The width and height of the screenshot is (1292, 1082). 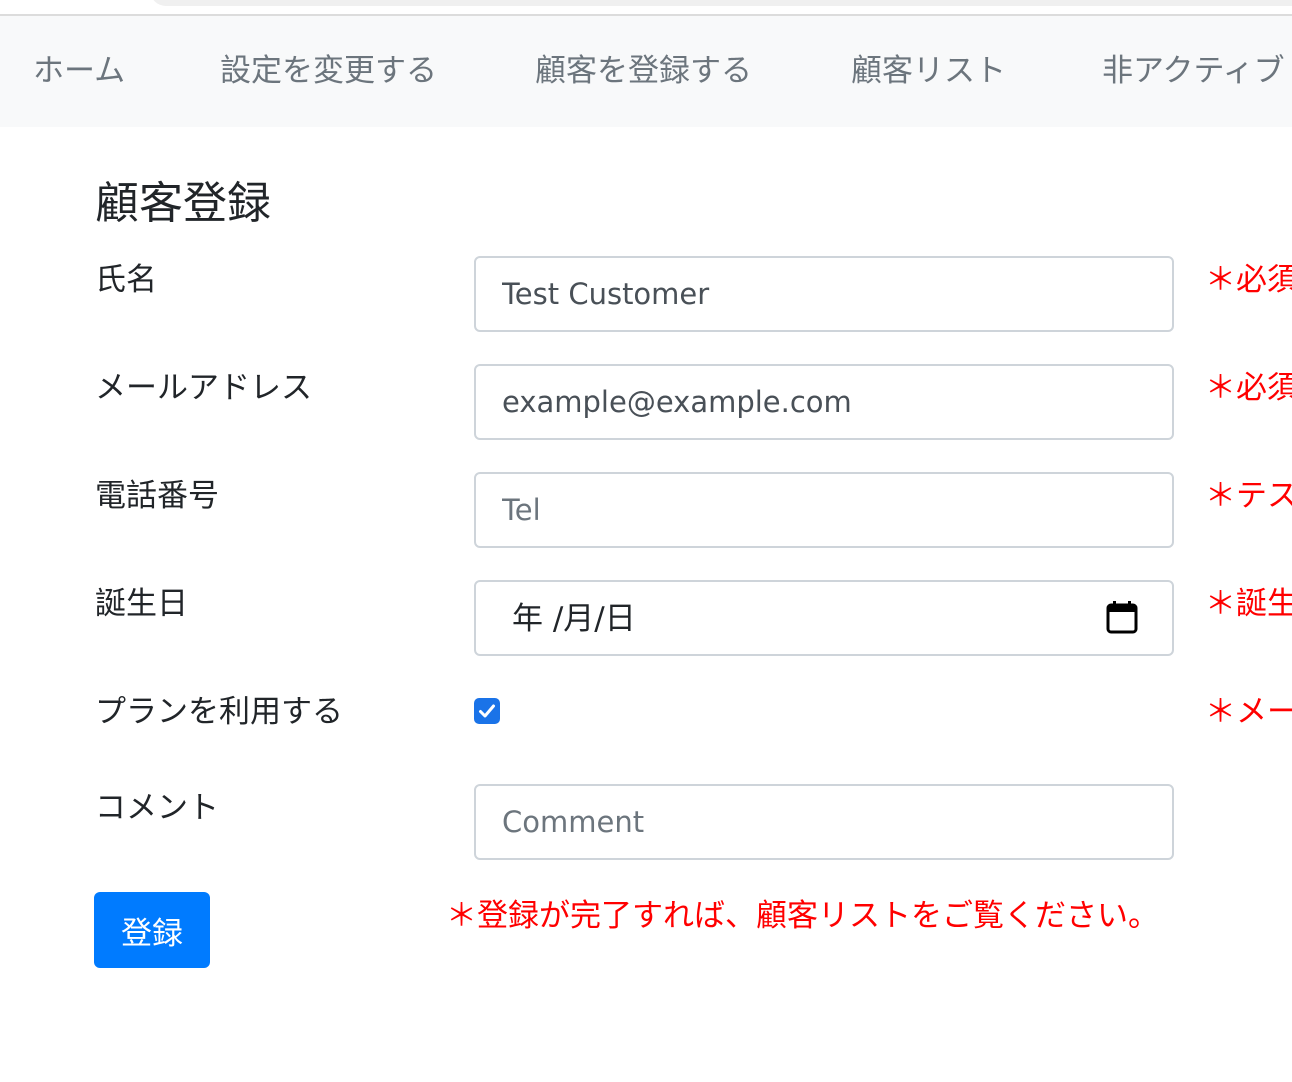 I want to click on birthday-label: 誕生日, so click(x=141, y=604).